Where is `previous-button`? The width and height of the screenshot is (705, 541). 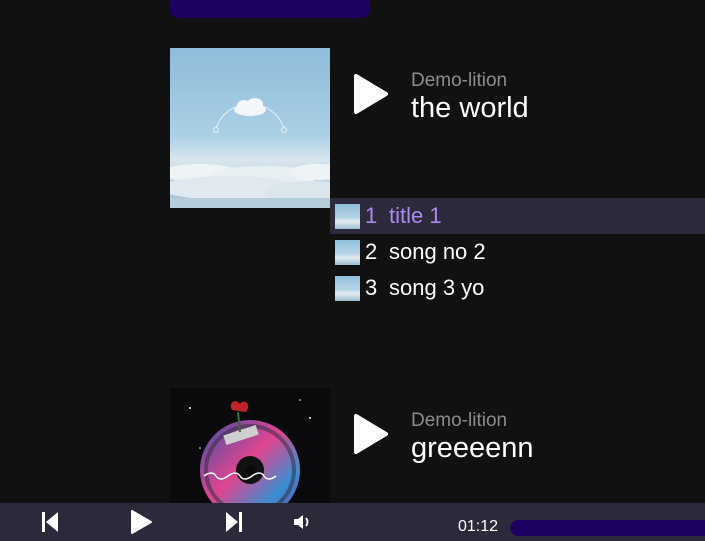
previous-button is located at coordinates (50, 522).